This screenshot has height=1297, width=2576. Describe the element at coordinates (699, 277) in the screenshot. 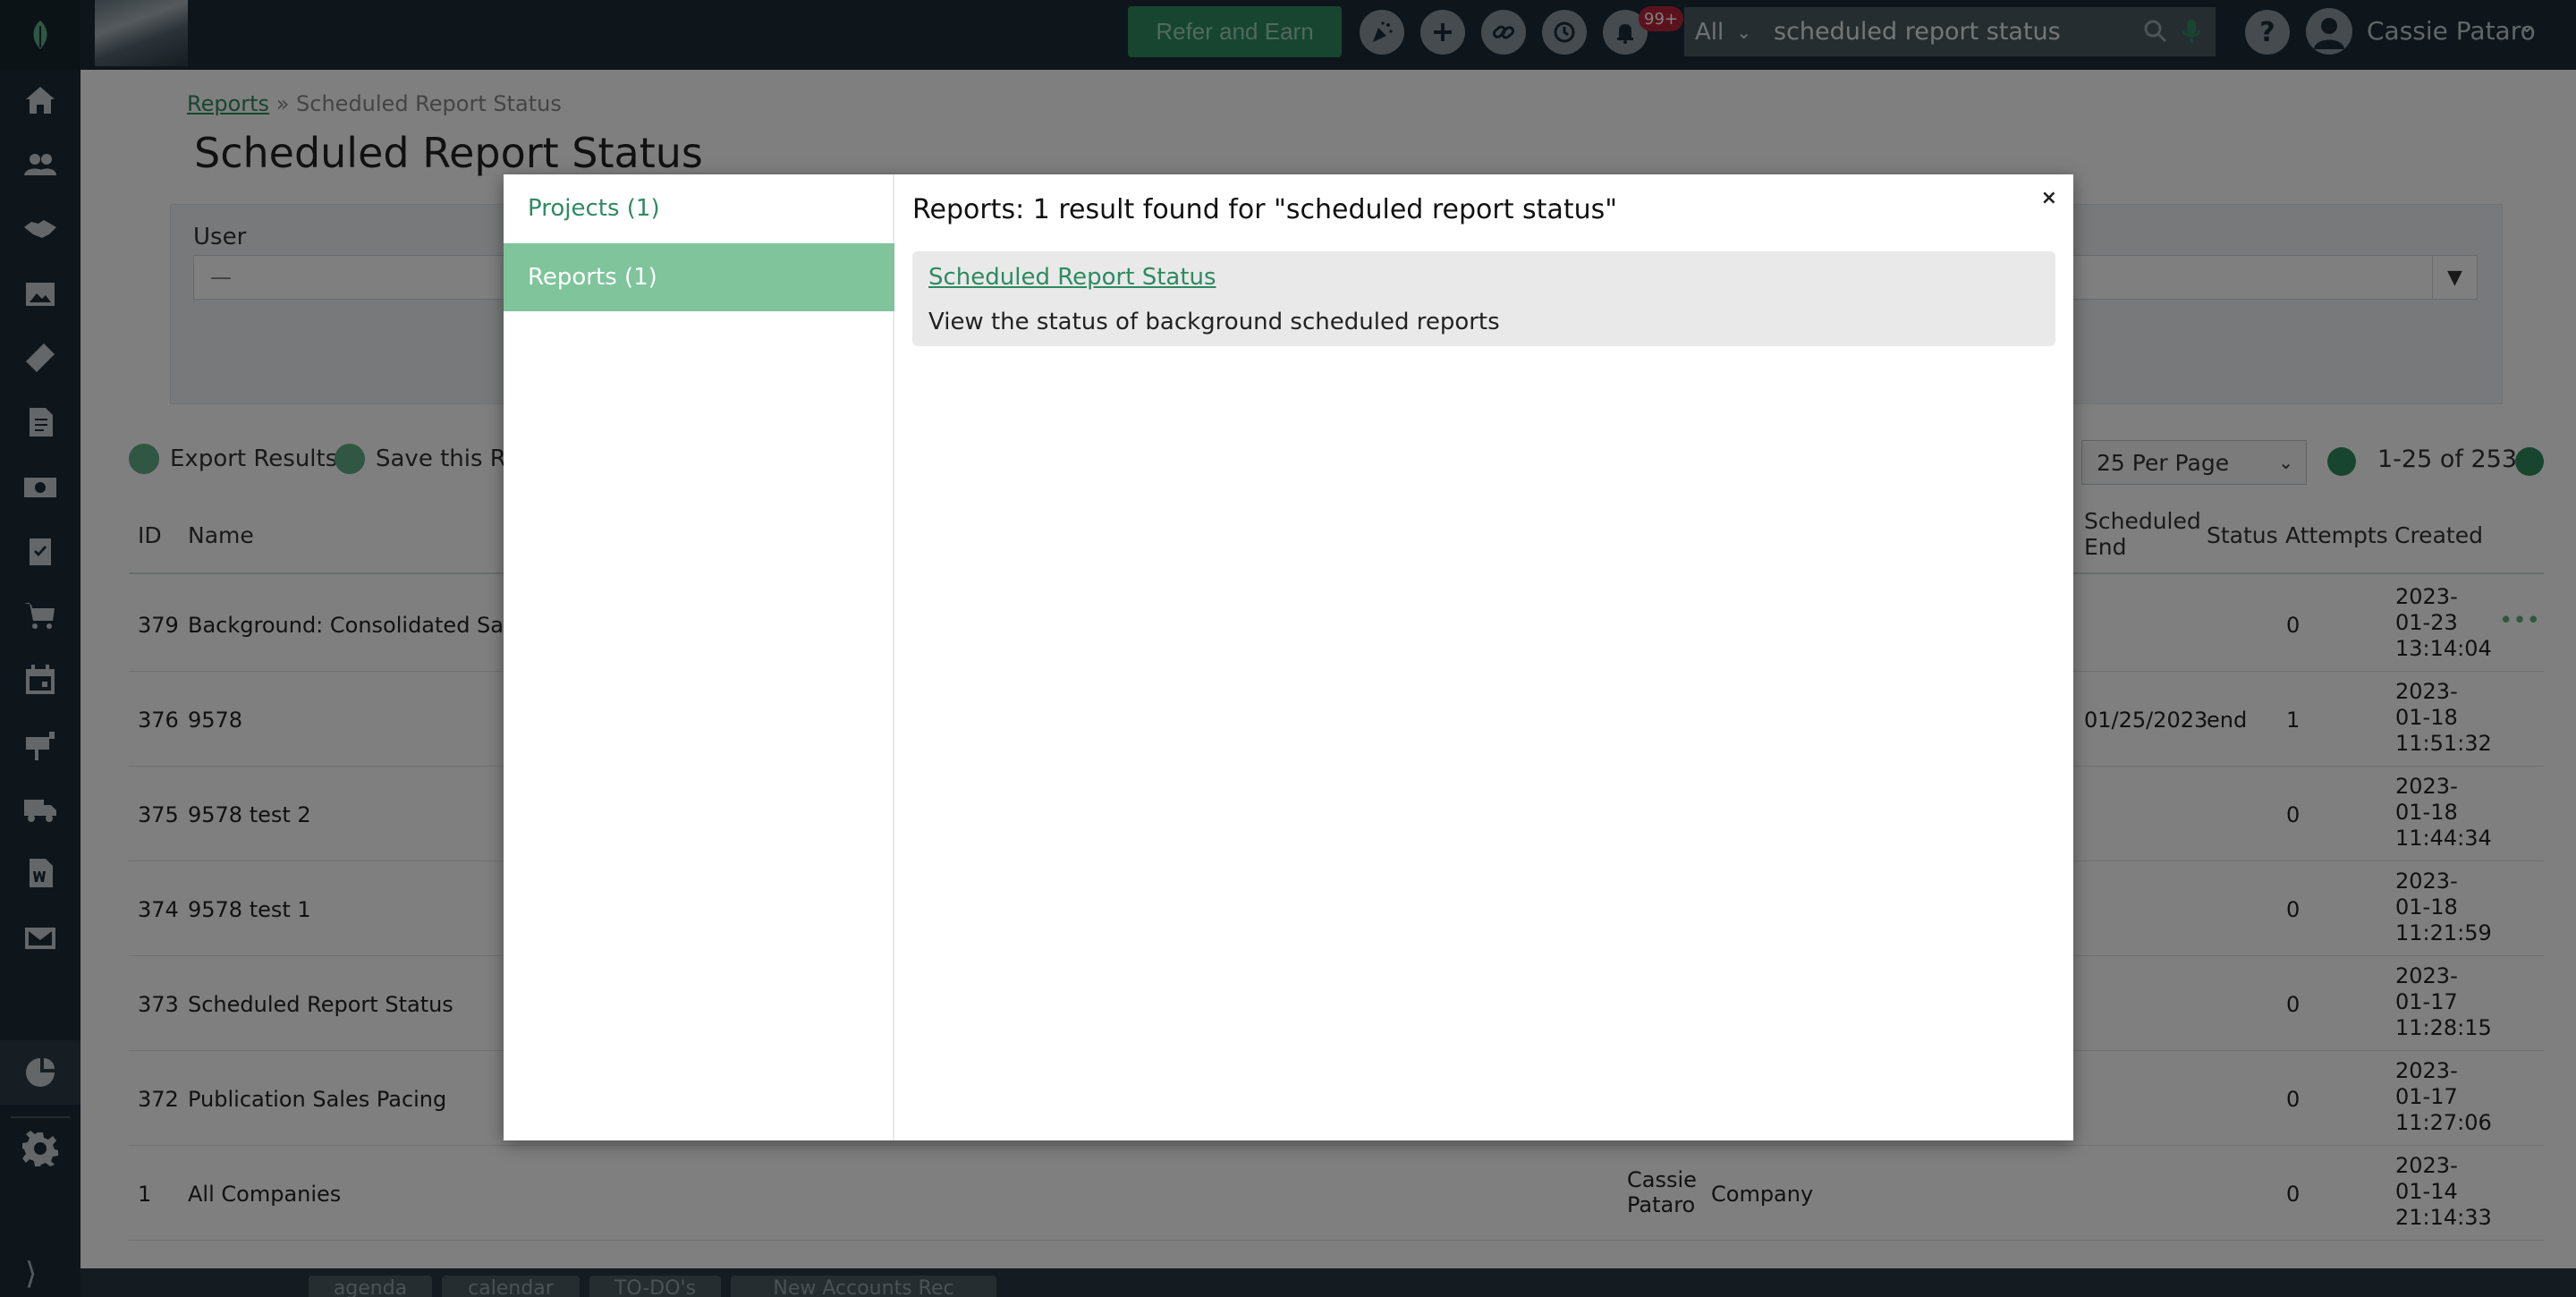

I see `tab-reports: Reports (1)` at that location.